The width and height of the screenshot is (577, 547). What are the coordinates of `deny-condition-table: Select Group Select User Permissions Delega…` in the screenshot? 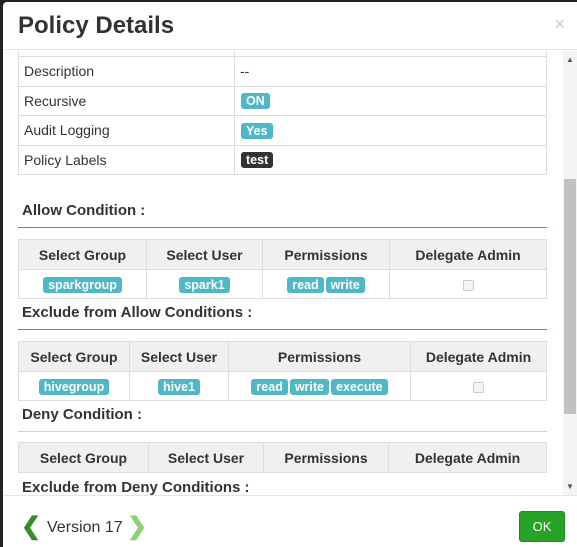 It's located at (282, 457).